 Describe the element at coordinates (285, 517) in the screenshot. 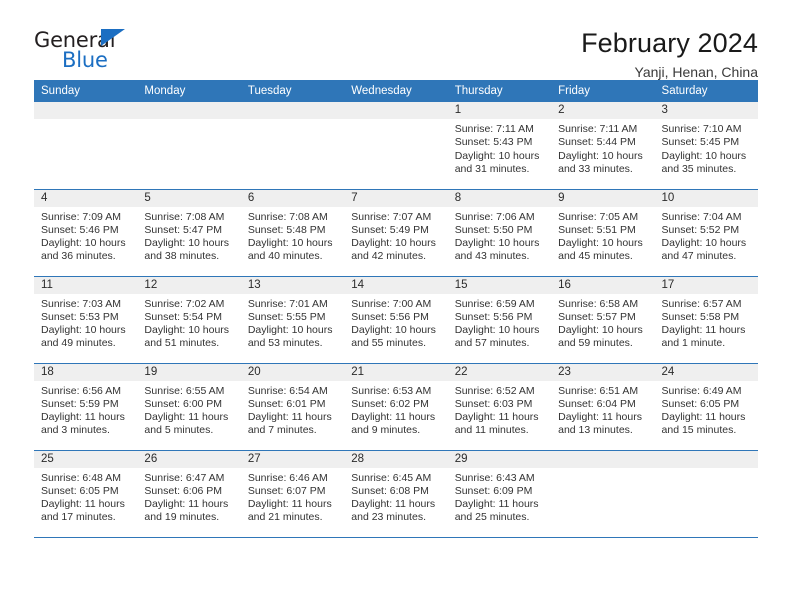

I see `daylight-duration-line2: and 21 minutes.` at that location.